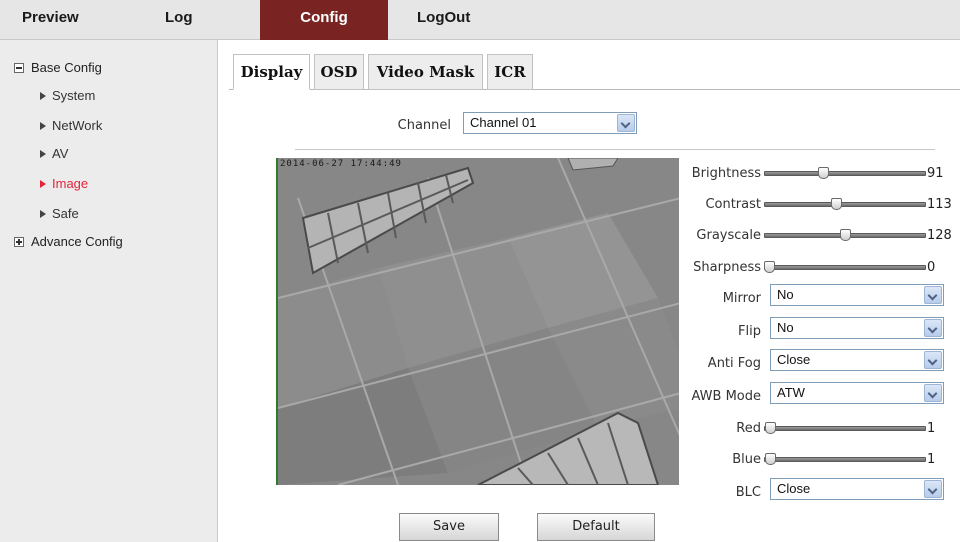  I want to click on grayscale-value: 128, so click(939, 235).